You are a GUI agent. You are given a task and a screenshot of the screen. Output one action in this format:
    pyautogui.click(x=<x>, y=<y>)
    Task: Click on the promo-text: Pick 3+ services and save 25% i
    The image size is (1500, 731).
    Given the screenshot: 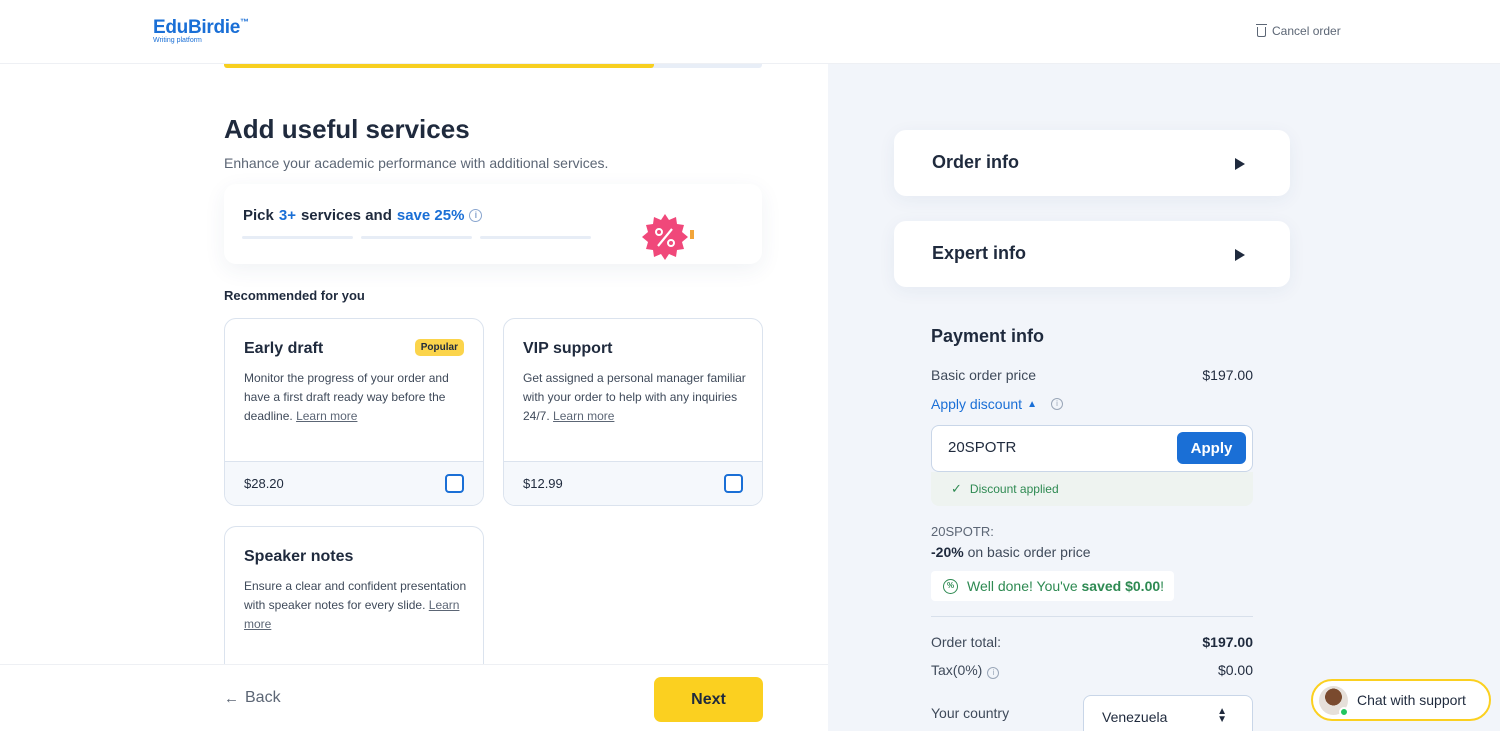 What is the action you would take?
    pyautogui.click(x=363, y=215)
    